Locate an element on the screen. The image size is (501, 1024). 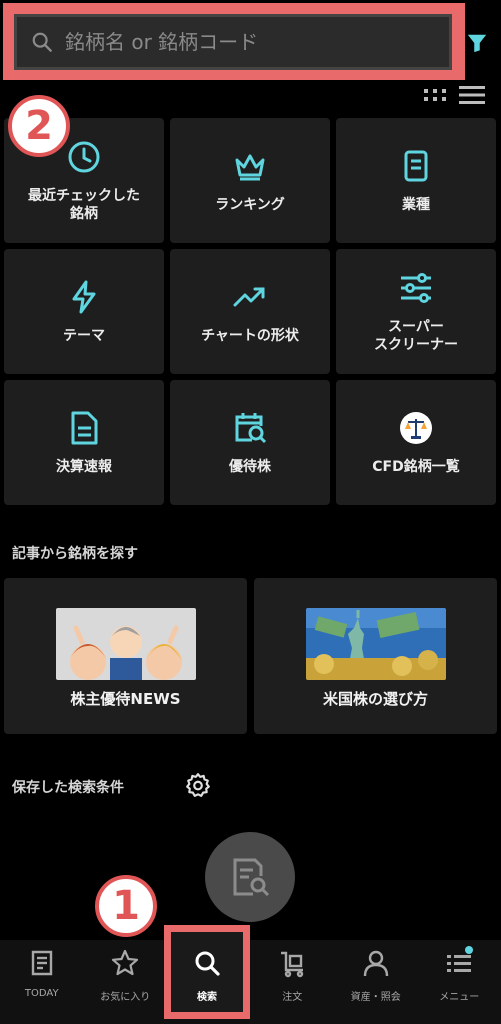
saved-search-fab is located at coordinates (250, 877).